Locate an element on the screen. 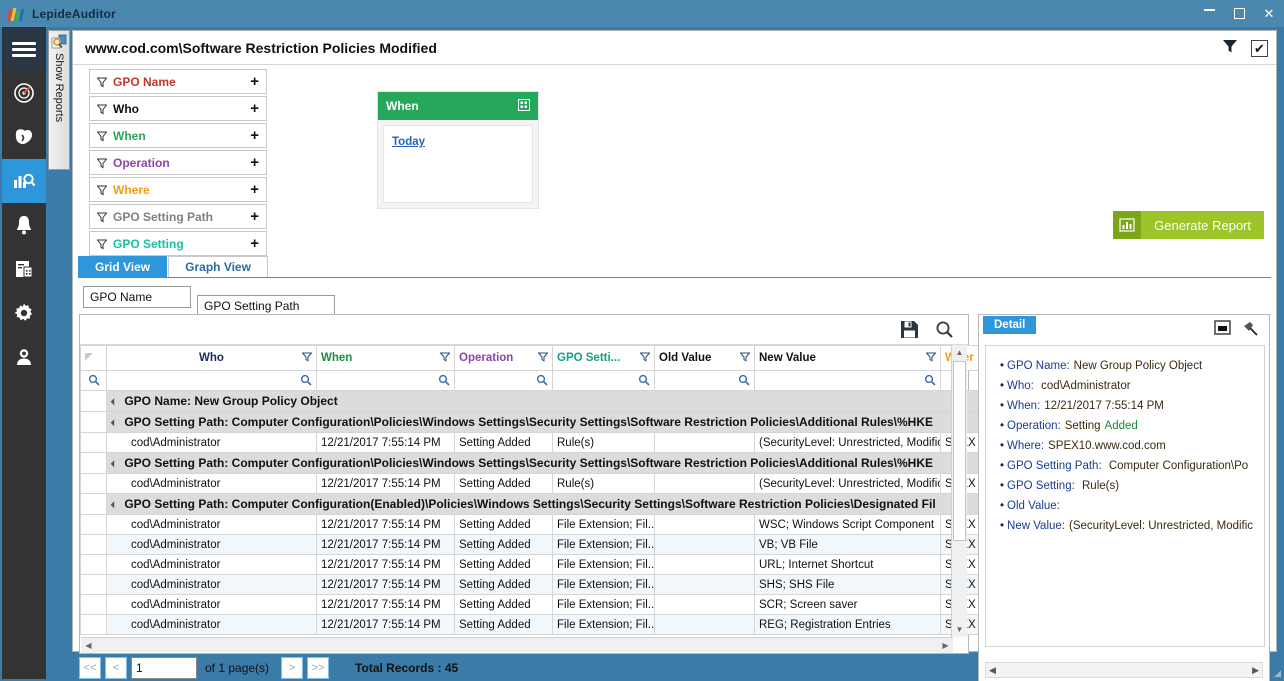 The image size is (1284, 681). tab-detail: Detail is located at coordinates (1010, 325).